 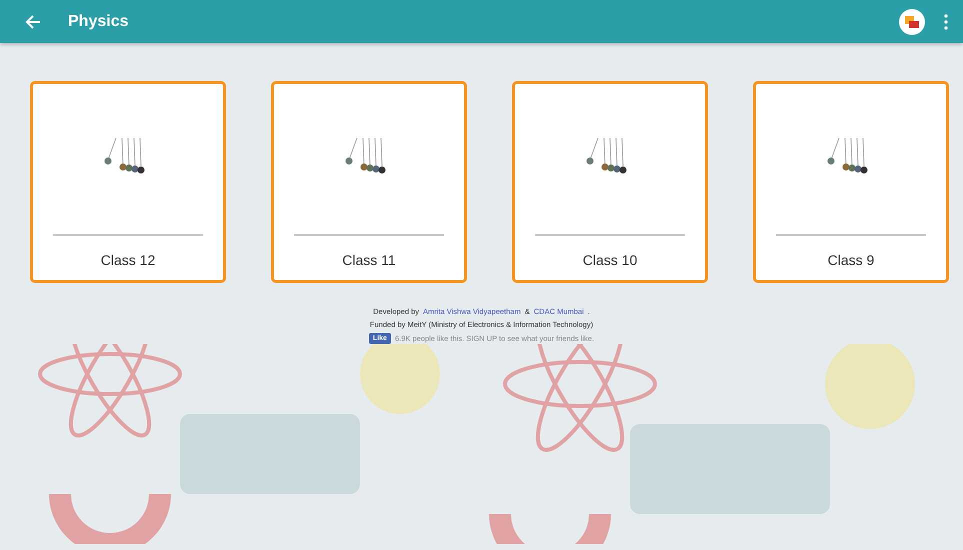 I want to click on app-bar-title: Physics, so click(x=99, y=21).